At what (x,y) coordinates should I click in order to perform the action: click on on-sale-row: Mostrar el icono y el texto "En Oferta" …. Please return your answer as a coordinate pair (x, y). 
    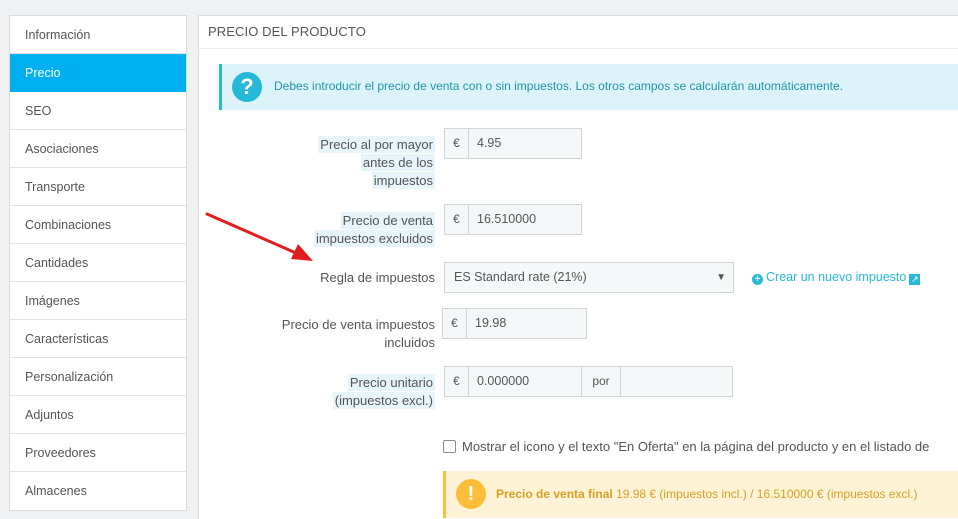
    Looking at the image, I should click on (686, 446).